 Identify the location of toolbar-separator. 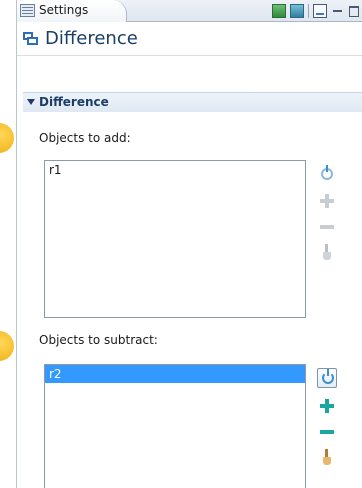
(308, 11).